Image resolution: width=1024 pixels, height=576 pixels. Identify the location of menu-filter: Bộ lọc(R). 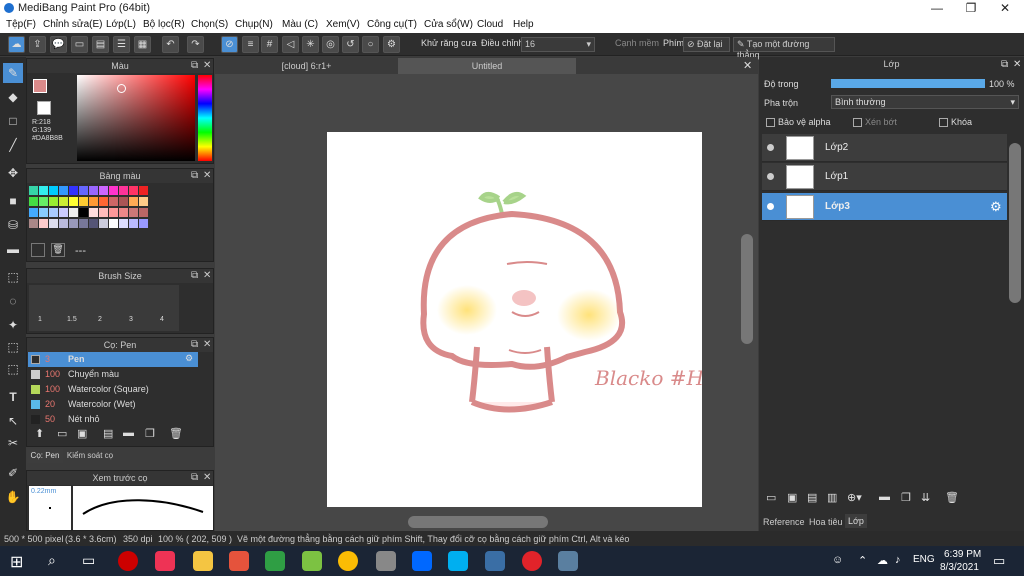
(164, 24).